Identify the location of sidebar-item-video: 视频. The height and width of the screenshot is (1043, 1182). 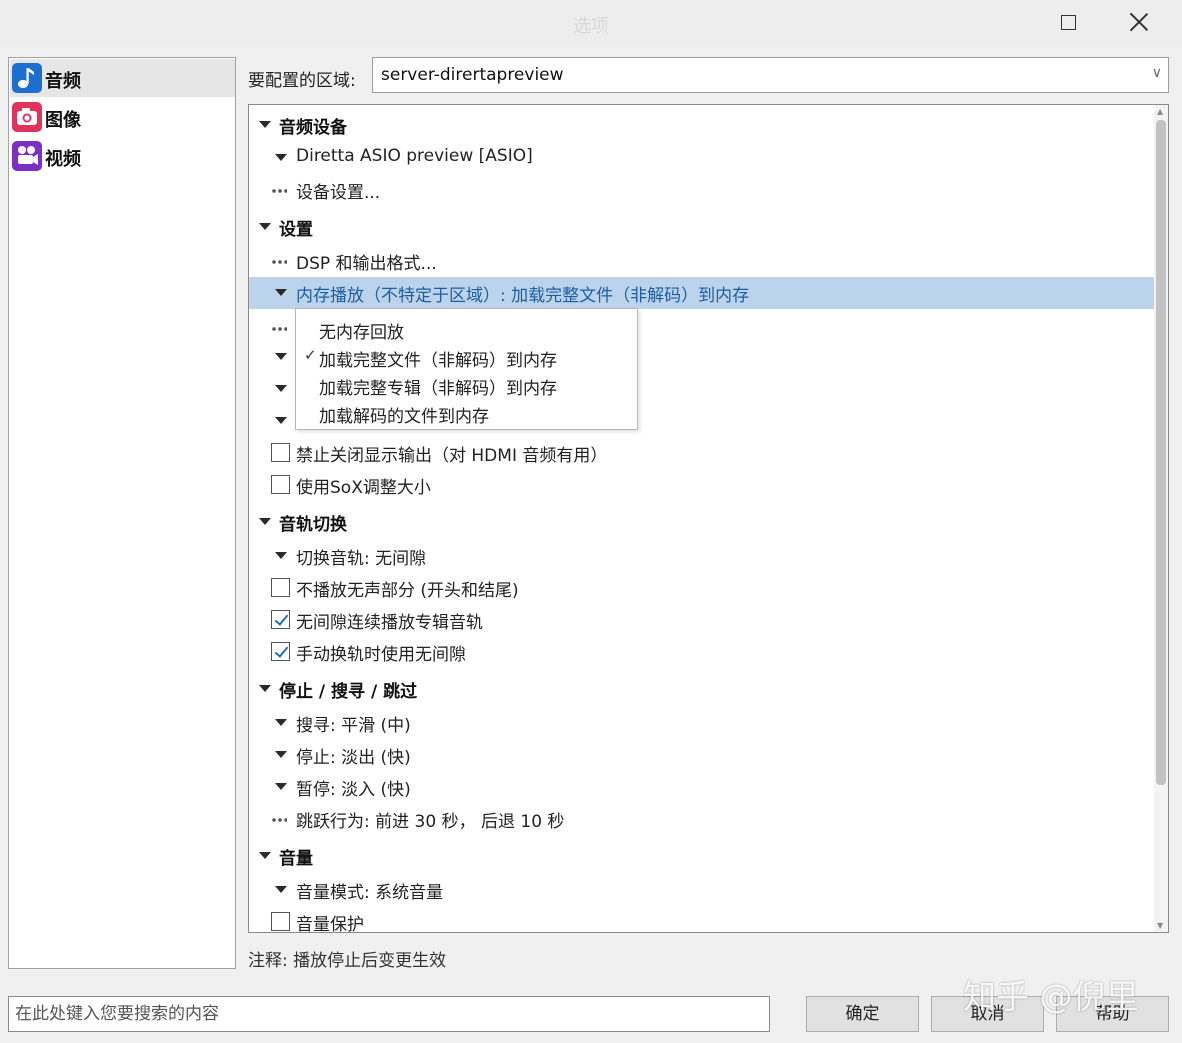
(122, 156).